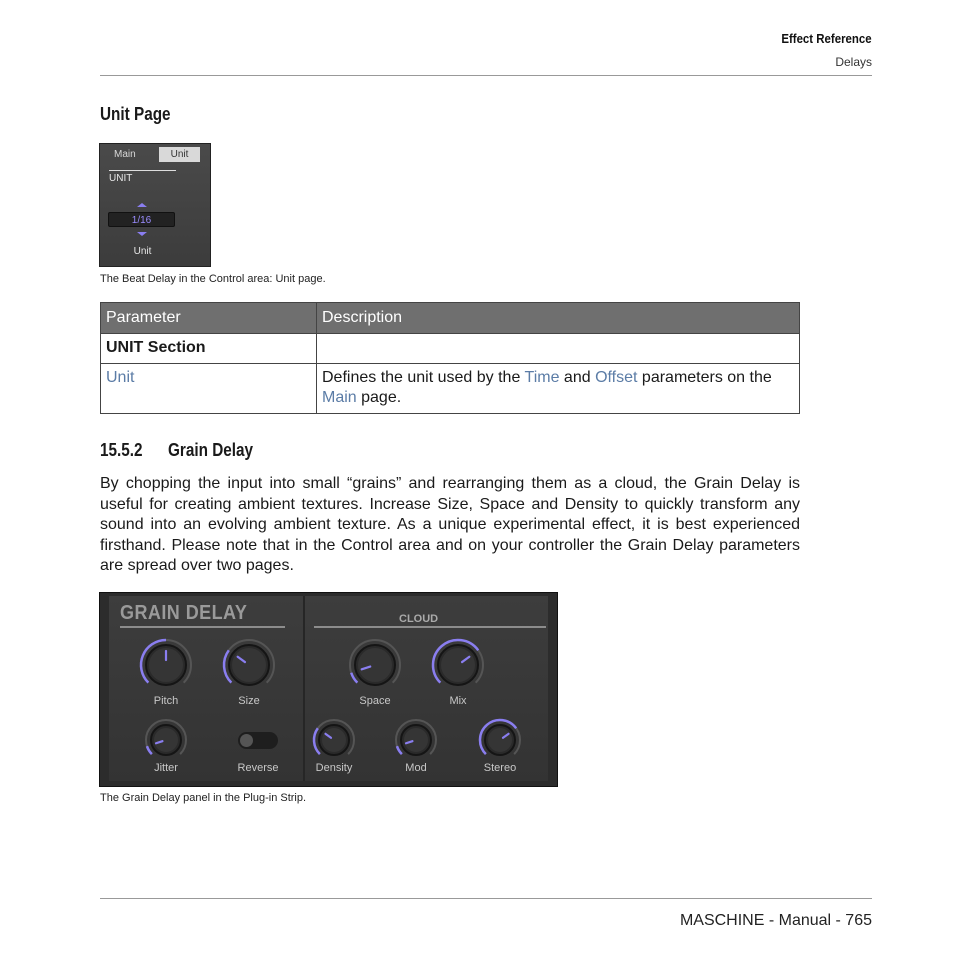 This screenshot has height=954, width=954. I want to click on column-header-description: Description, so click(558, 318).